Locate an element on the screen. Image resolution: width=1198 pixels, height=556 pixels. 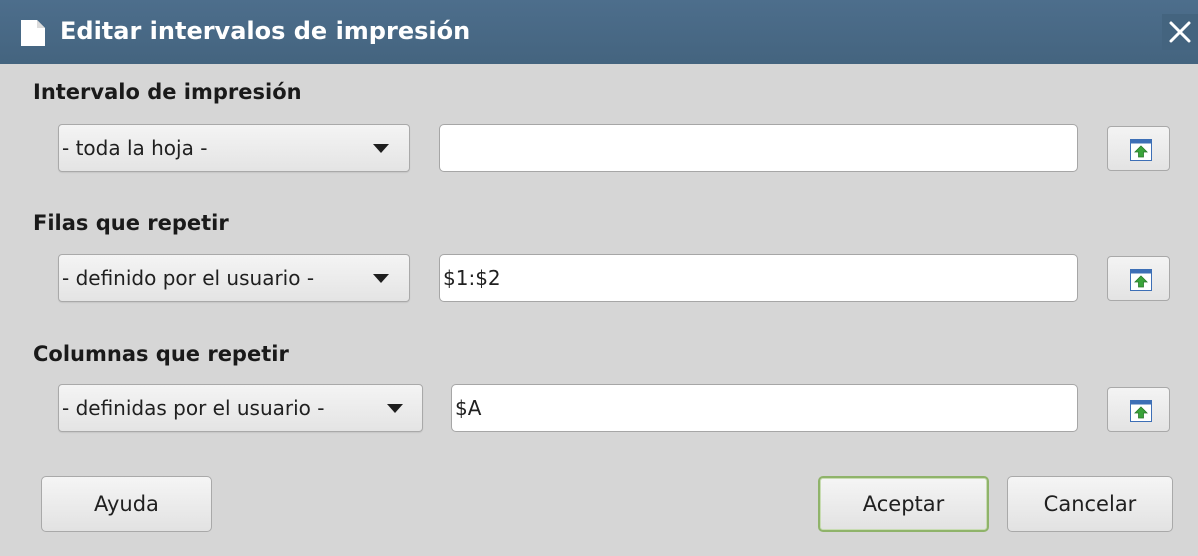
print-range-shrink-button is located at coordinates (1138, 148).